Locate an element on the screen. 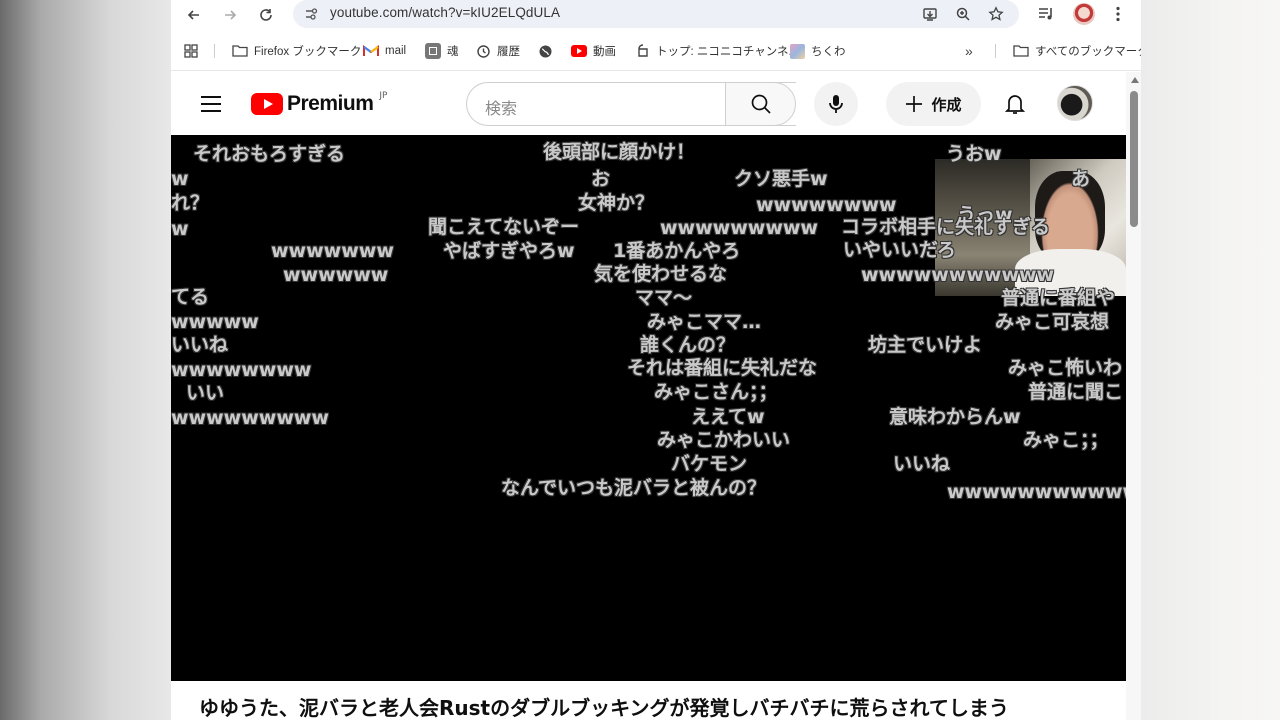  danmaku-comment: wwwwwwwwwww is located at coordinates (958, 275).